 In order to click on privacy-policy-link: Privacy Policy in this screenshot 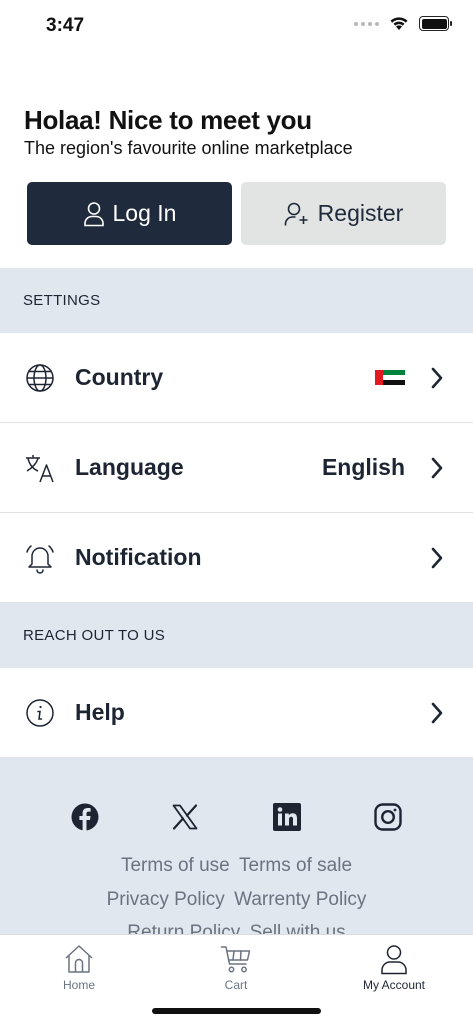, I will do `click(166, 899)`.